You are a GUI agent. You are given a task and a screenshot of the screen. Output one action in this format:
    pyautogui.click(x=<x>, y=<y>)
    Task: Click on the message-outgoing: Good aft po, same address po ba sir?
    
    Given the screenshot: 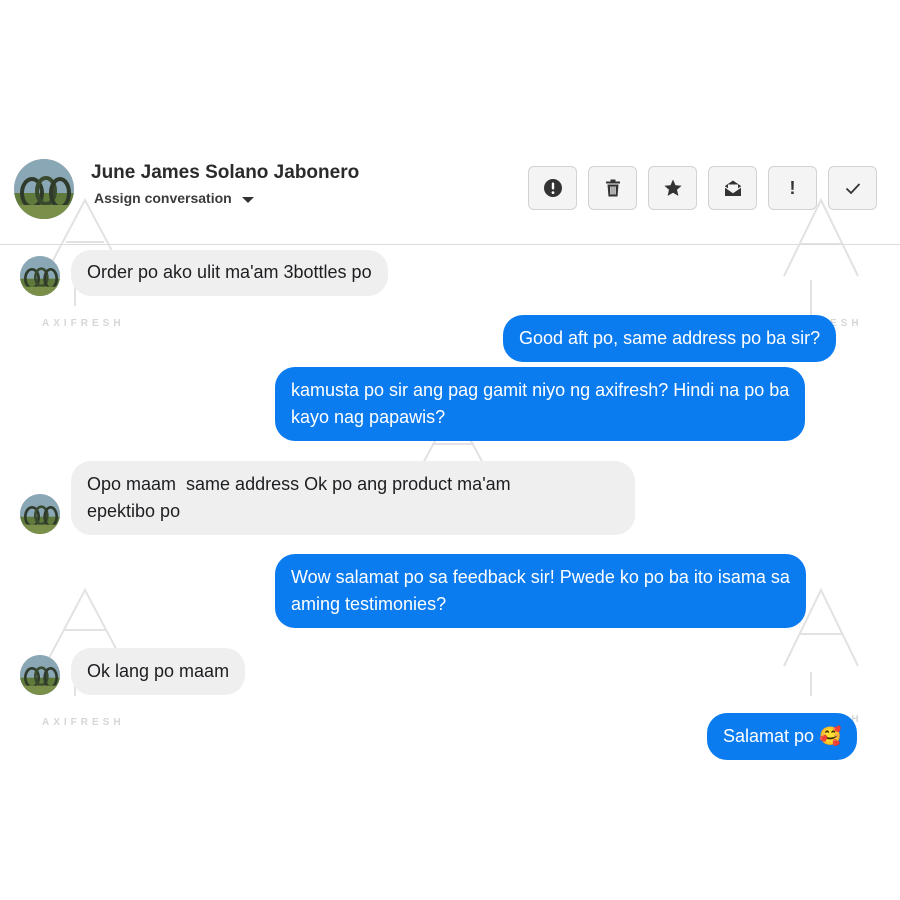 What is the action you would take?
    pyautogui.click(x=670, y=338)
    